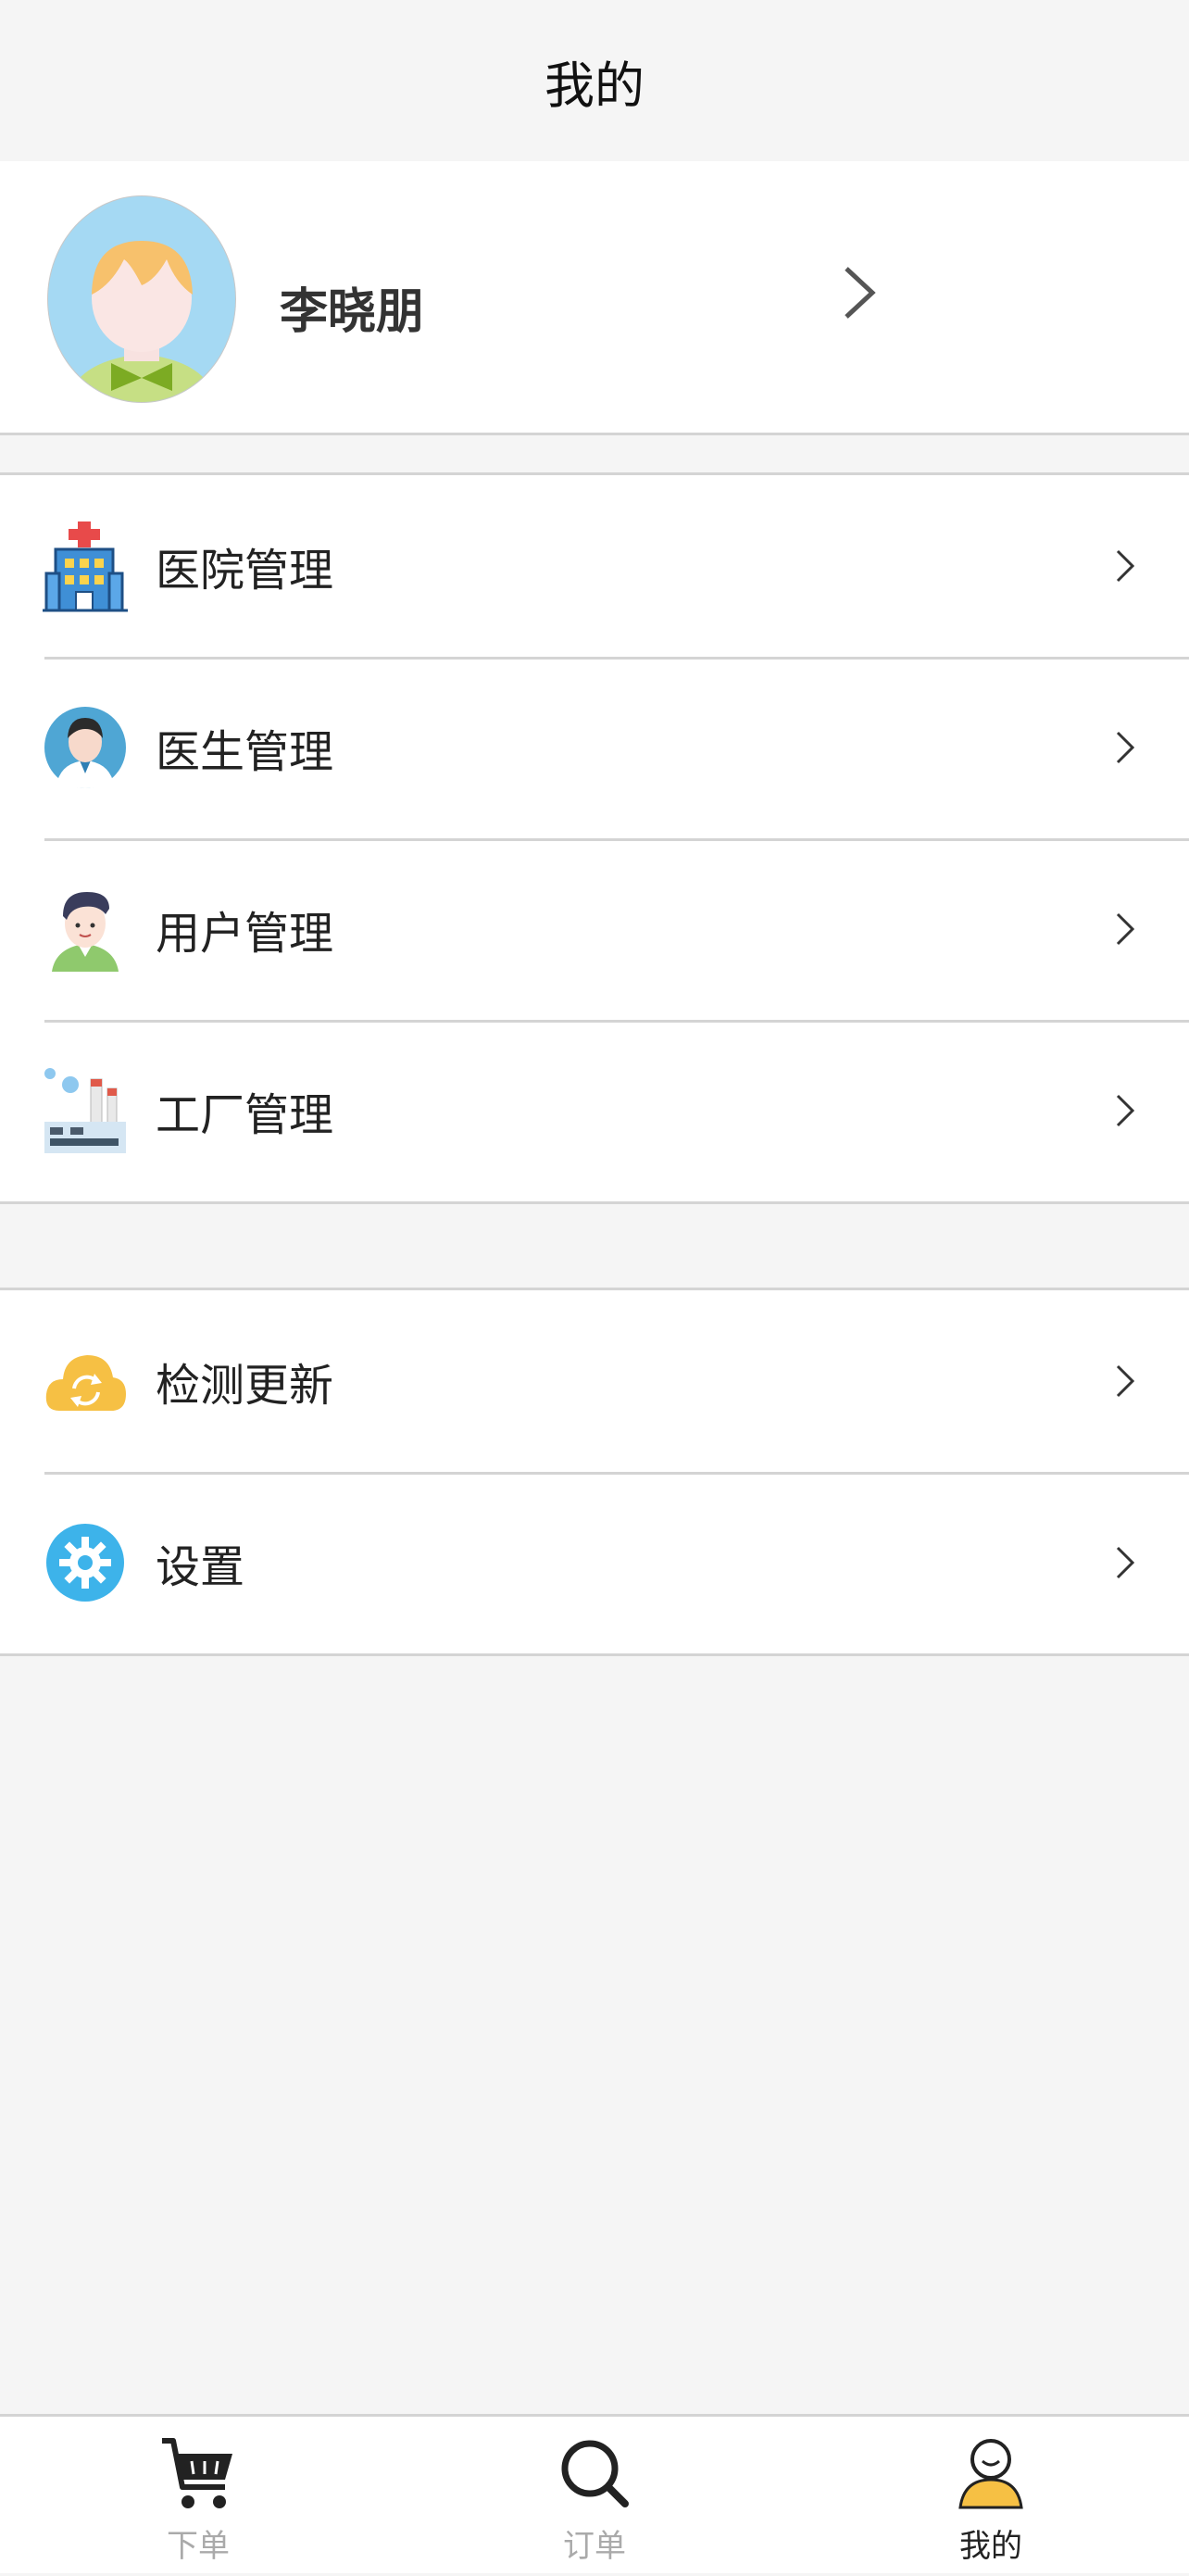 The image size is (1189, 2576). I want to click on menu-item-label: 医生管理, so click(245, 752).